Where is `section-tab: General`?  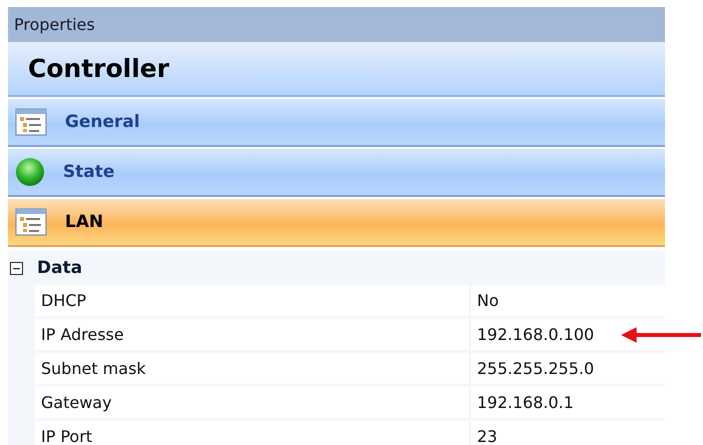
section-tab: General is located at coordinates (336, 123).